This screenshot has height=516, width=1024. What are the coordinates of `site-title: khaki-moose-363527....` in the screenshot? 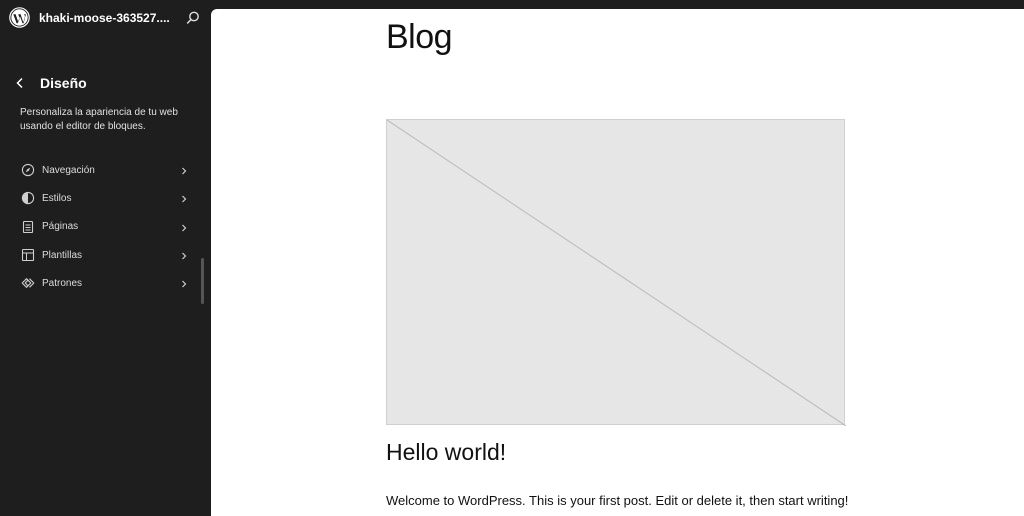 It's located at (104, 18).